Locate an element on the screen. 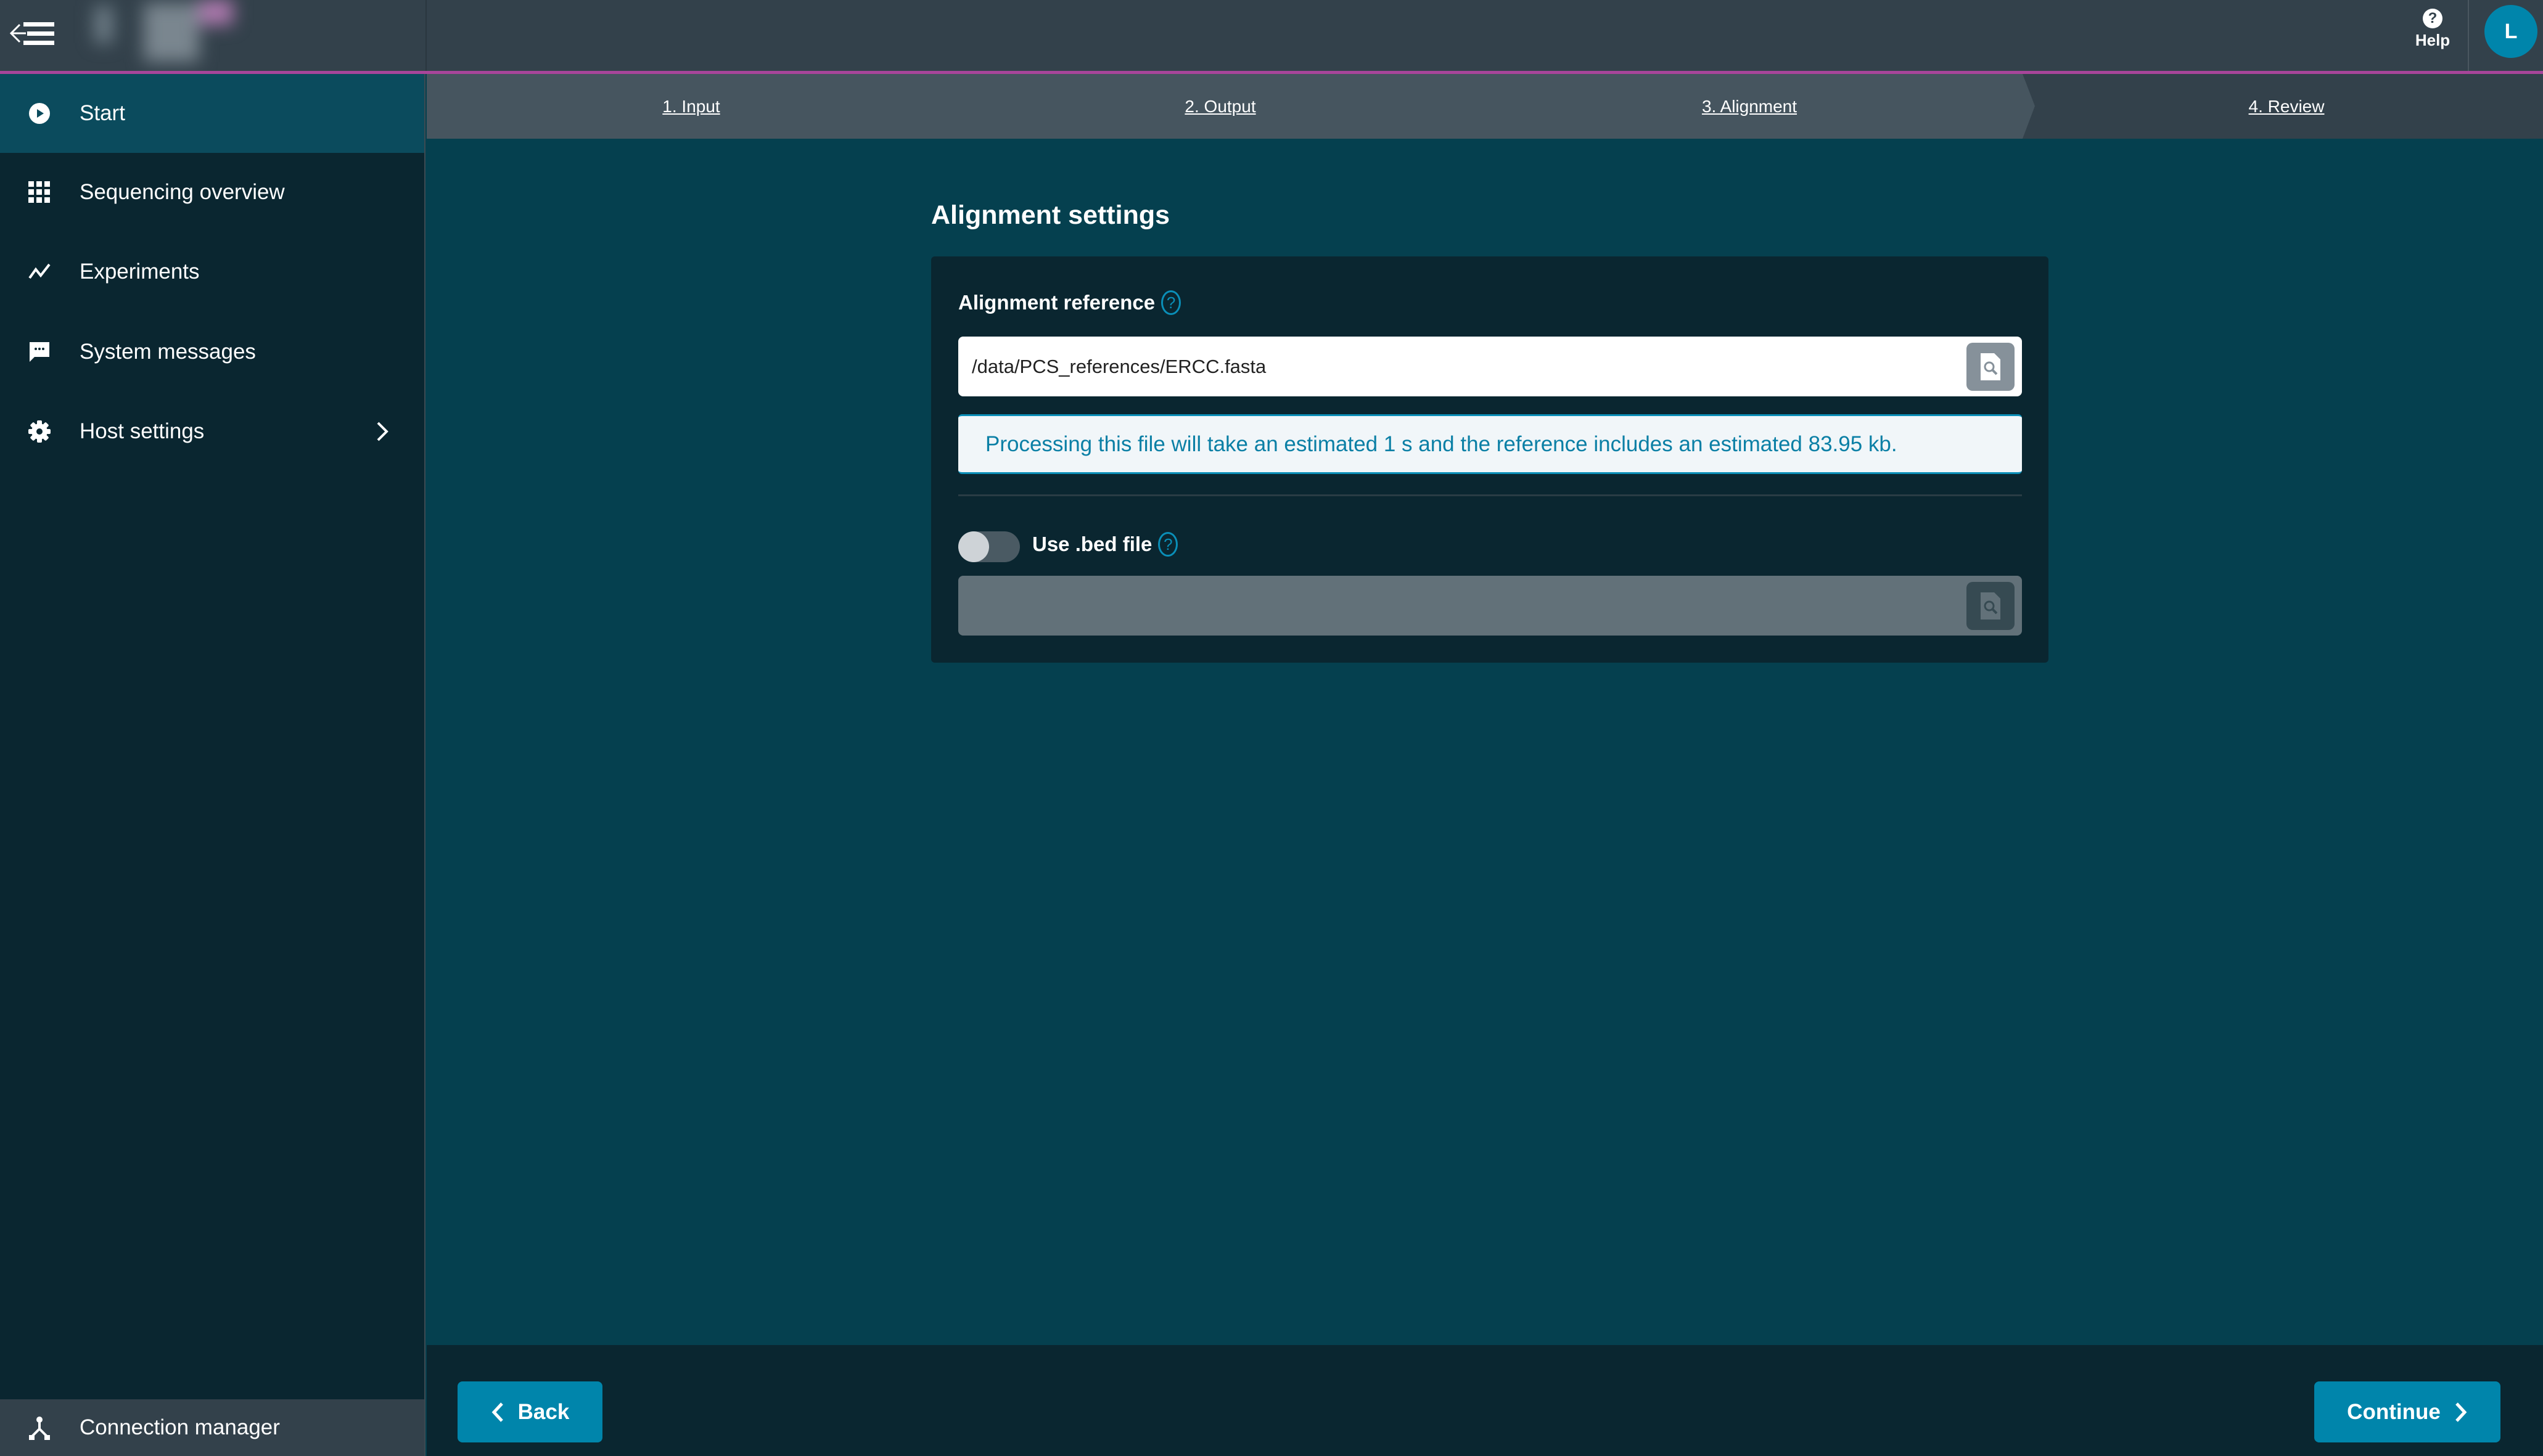 The width and height of the screenshot is (2543, 1456). app-logo is located at coordinates (166, 32).